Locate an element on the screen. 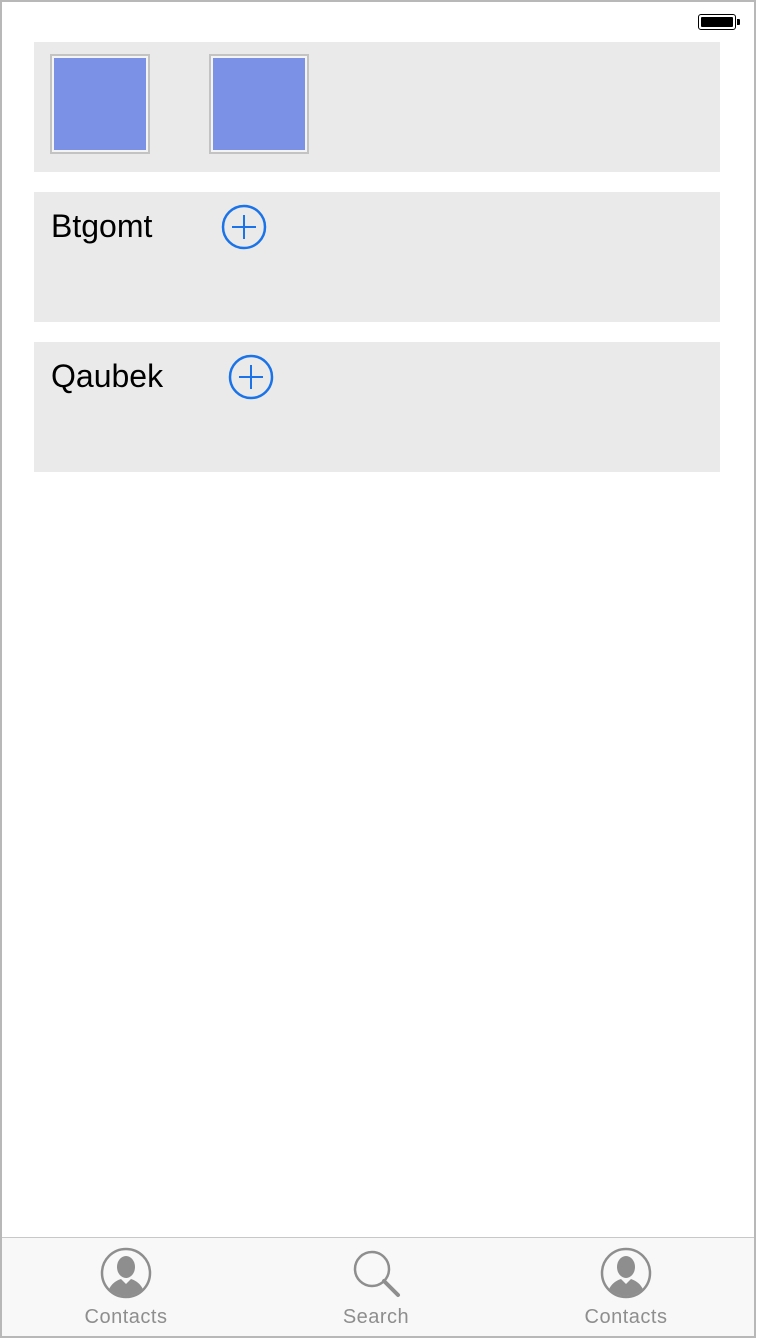  tab-contacts: Contacts is located at coordinates (126, 1287).